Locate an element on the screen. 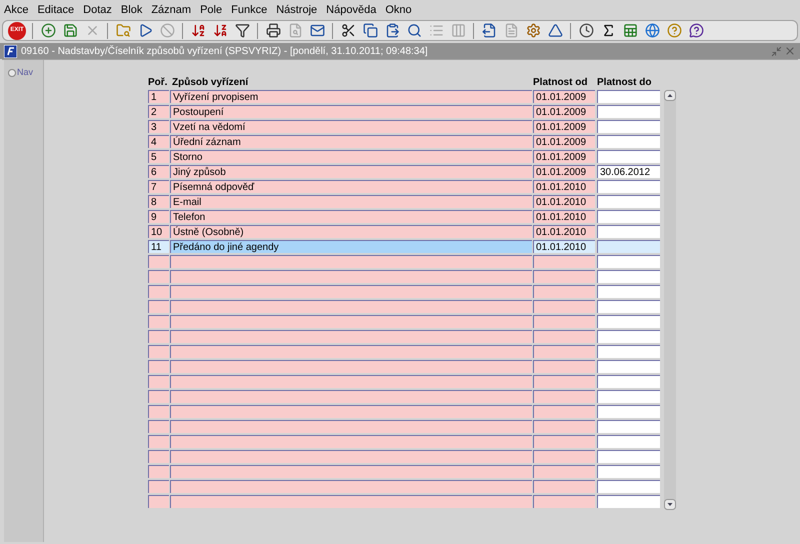  column-header: Platnost od is located at coordinates (560, 83).